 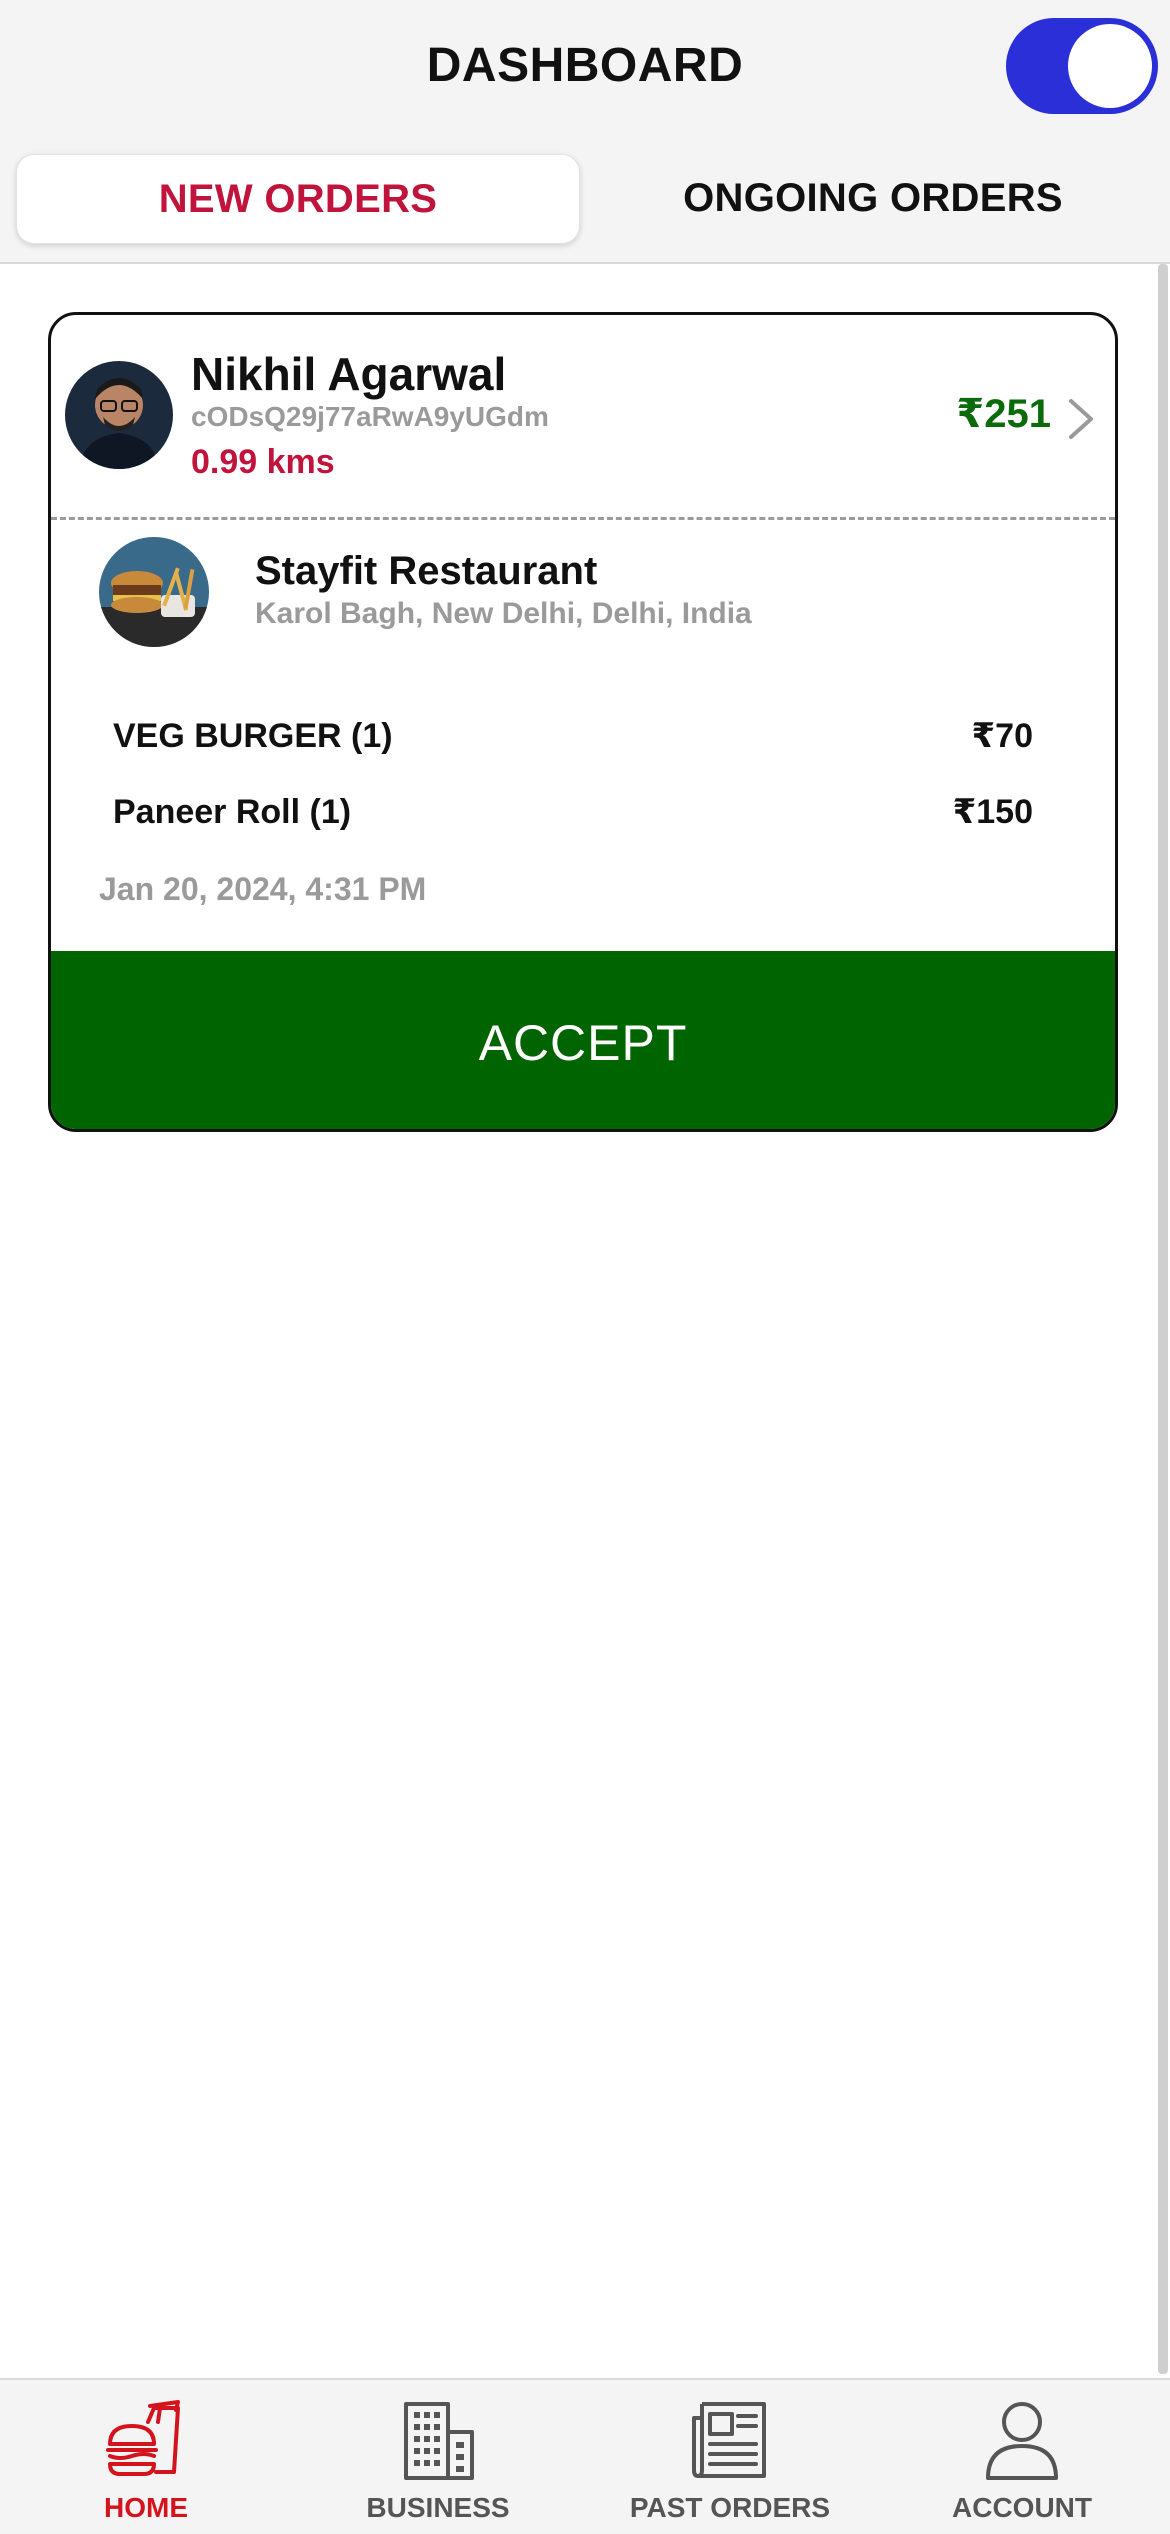 What do you see at coordinates (730, 2507) in the screenshot?
I see `nav-label: PAST ORDERS` at bounding box center [730, 2507].